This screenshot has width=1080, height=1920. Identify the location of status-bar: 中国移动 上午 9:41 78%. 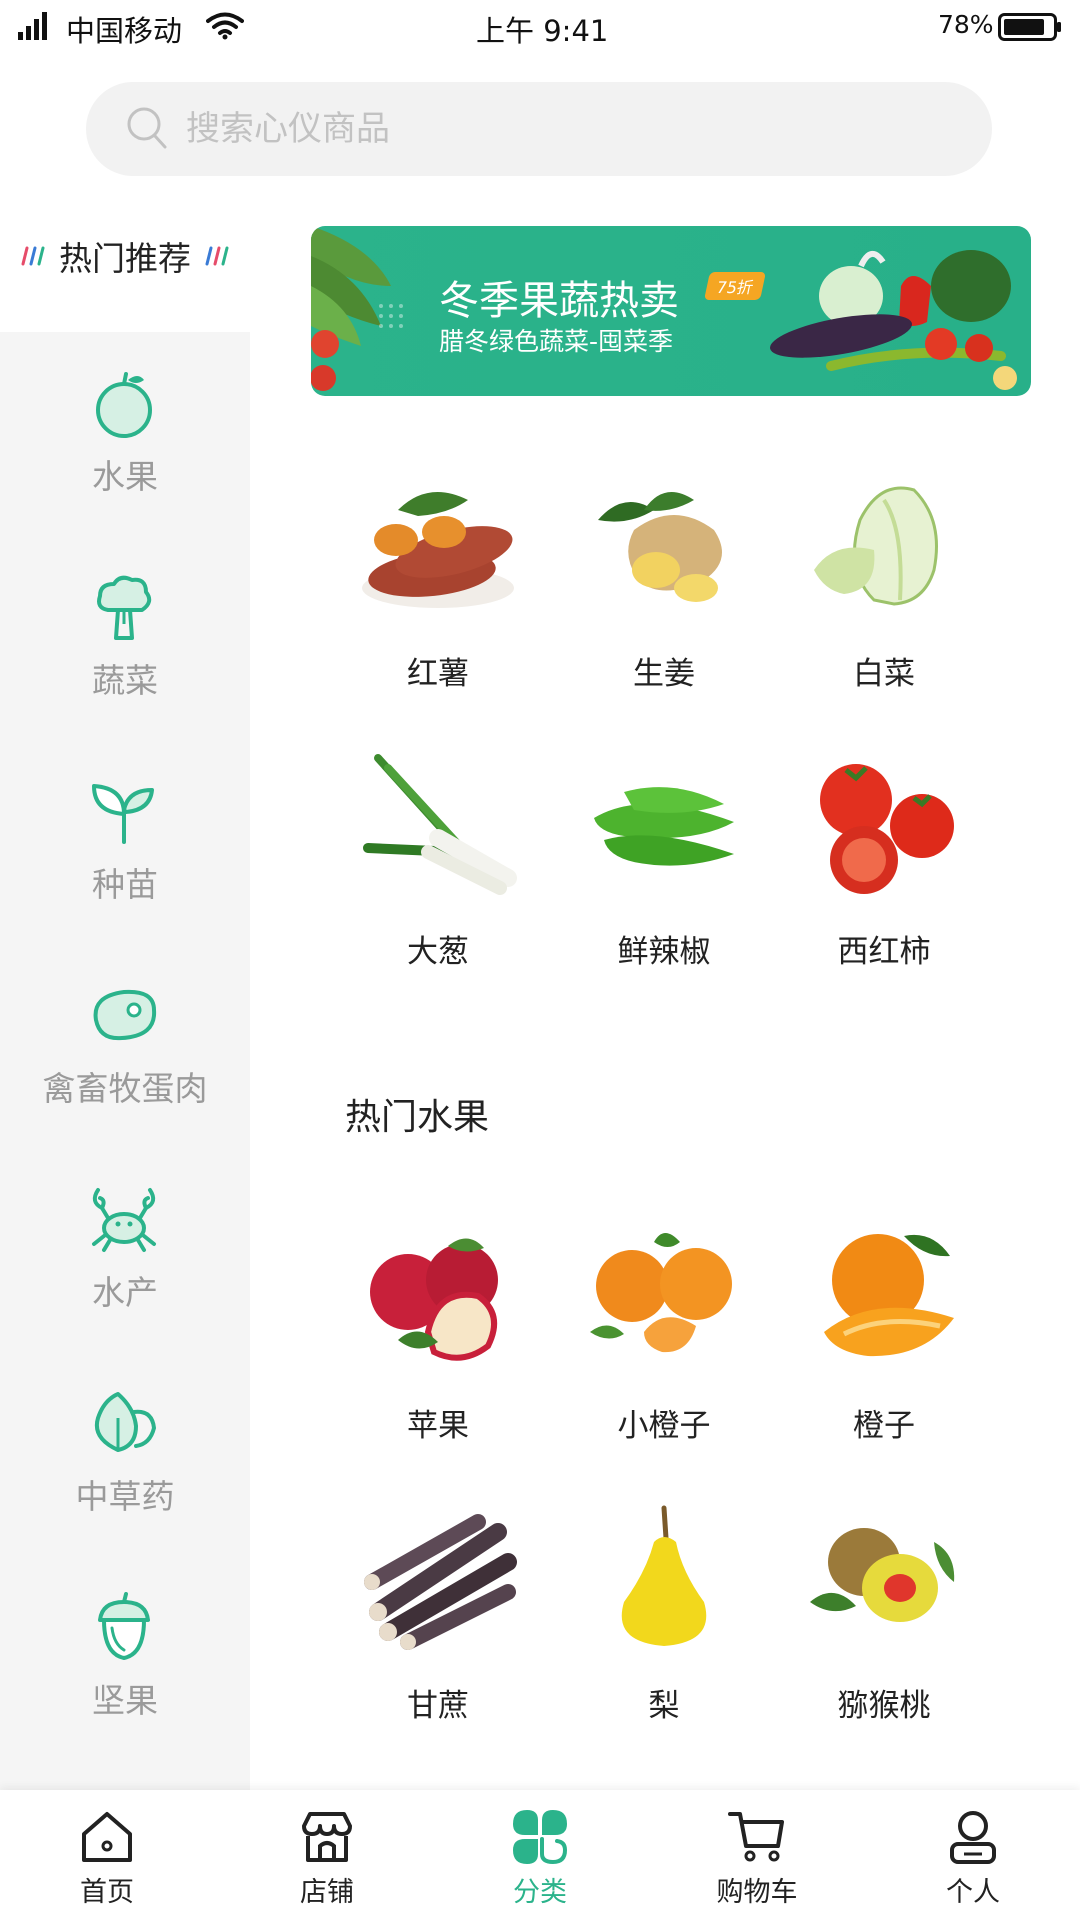
(540, 28).